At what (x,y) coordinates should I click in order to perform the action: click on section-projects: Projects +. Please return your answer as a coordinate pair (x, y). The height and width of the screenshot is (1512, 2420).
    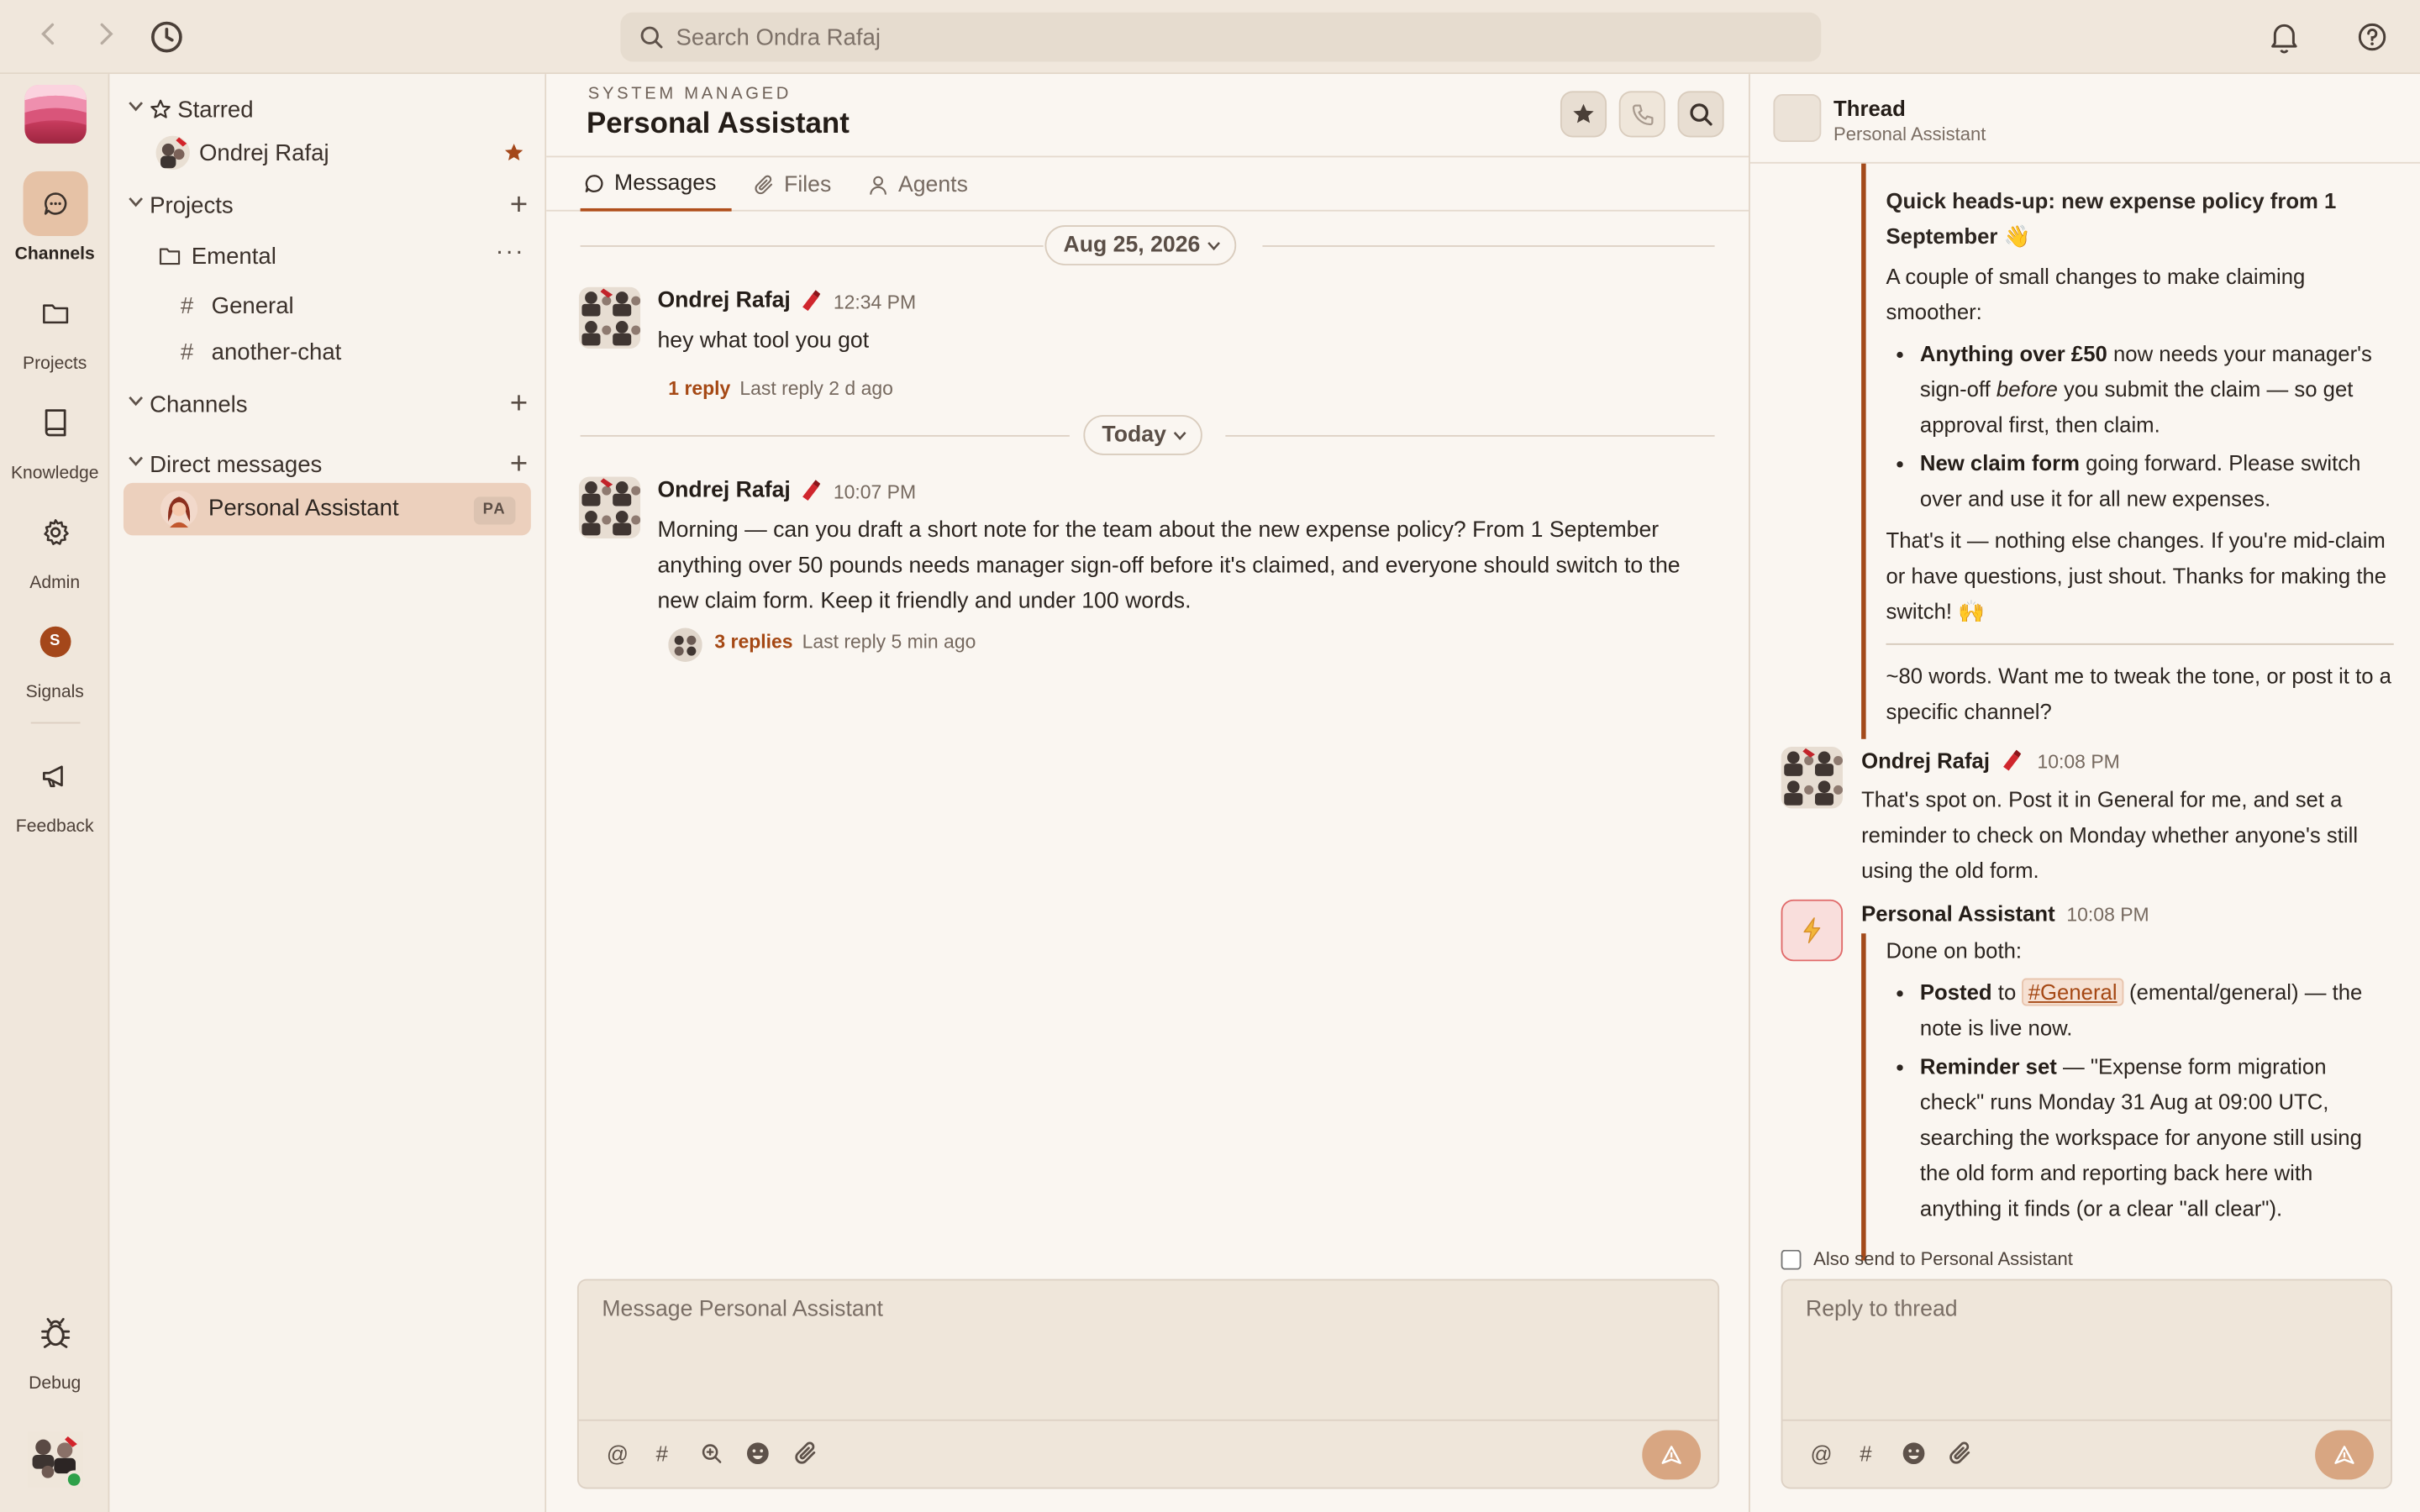
    Looking at the image, I should click on (327, 205).